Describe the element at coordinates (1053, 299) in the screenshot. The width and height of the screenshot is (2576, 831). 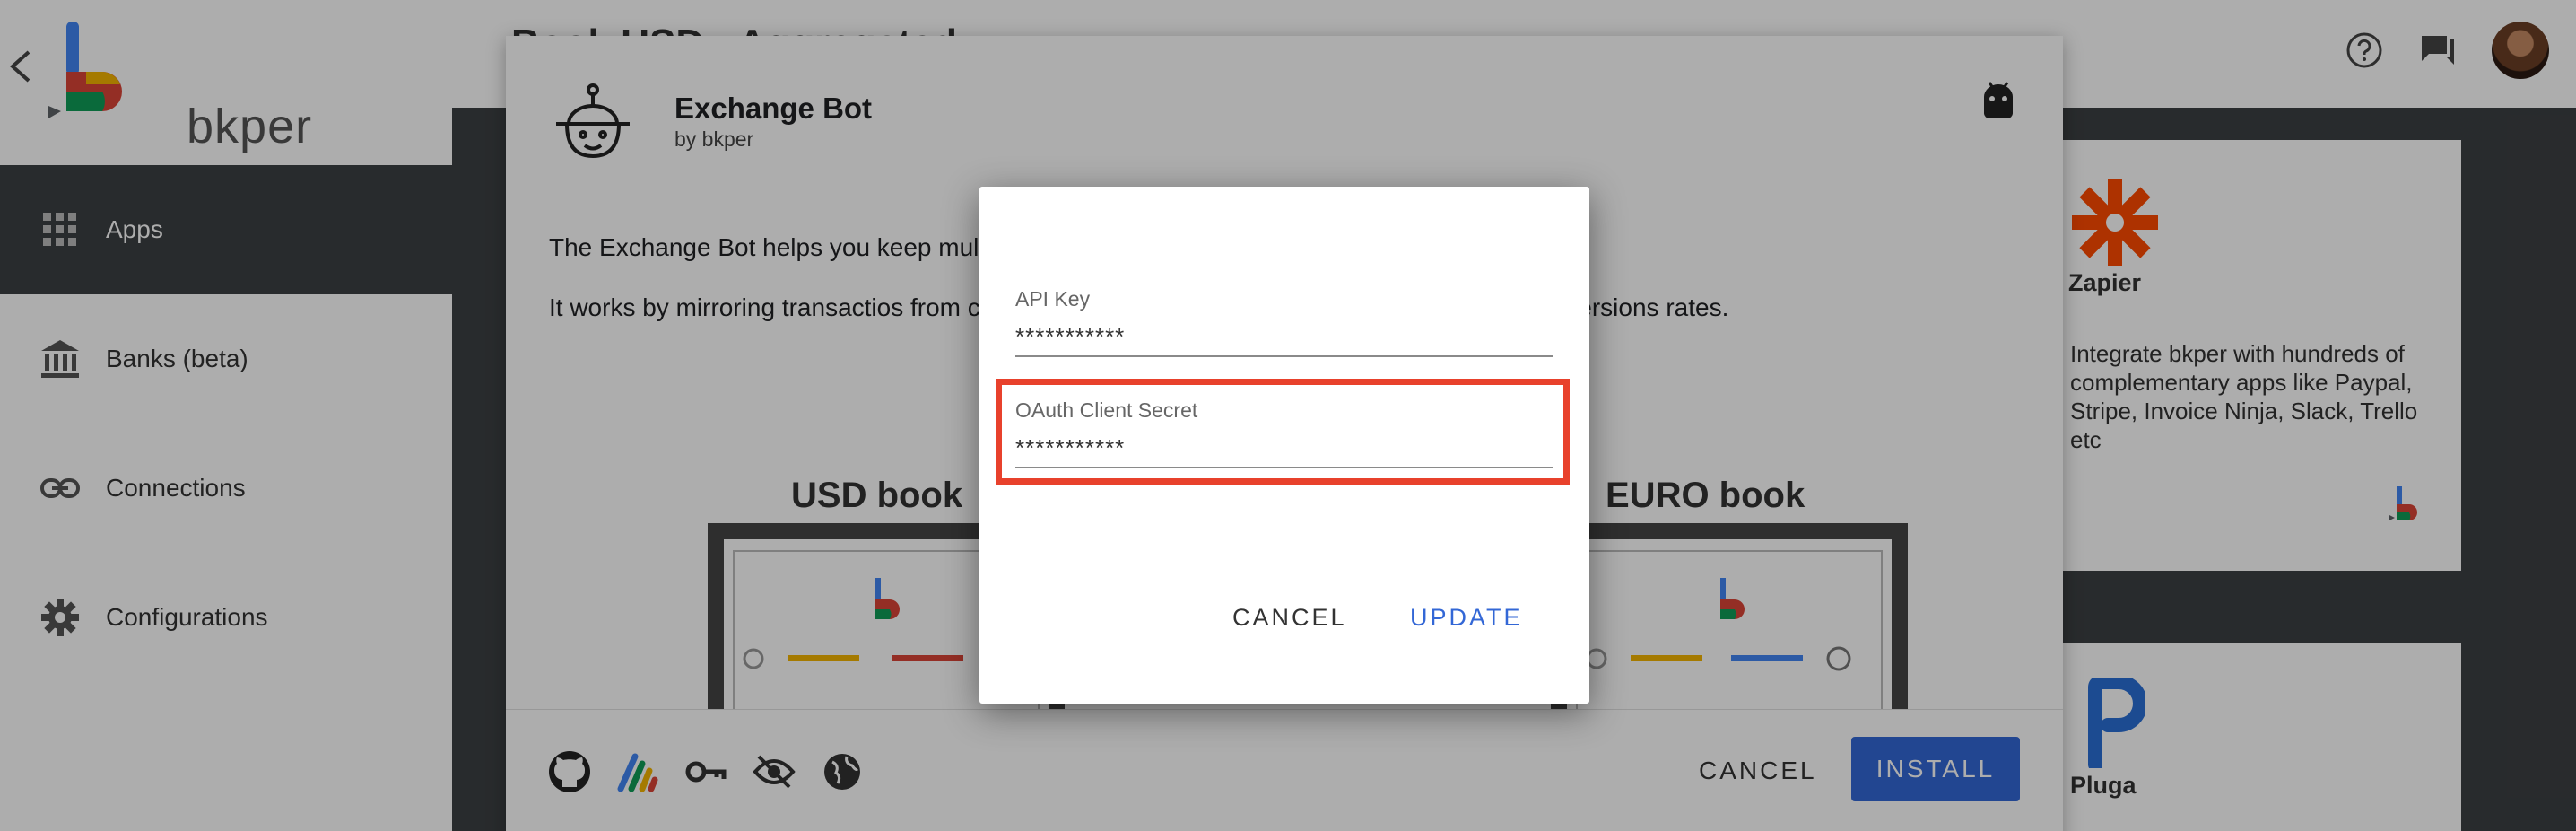
I see `api-key-label: API Key` at that location.